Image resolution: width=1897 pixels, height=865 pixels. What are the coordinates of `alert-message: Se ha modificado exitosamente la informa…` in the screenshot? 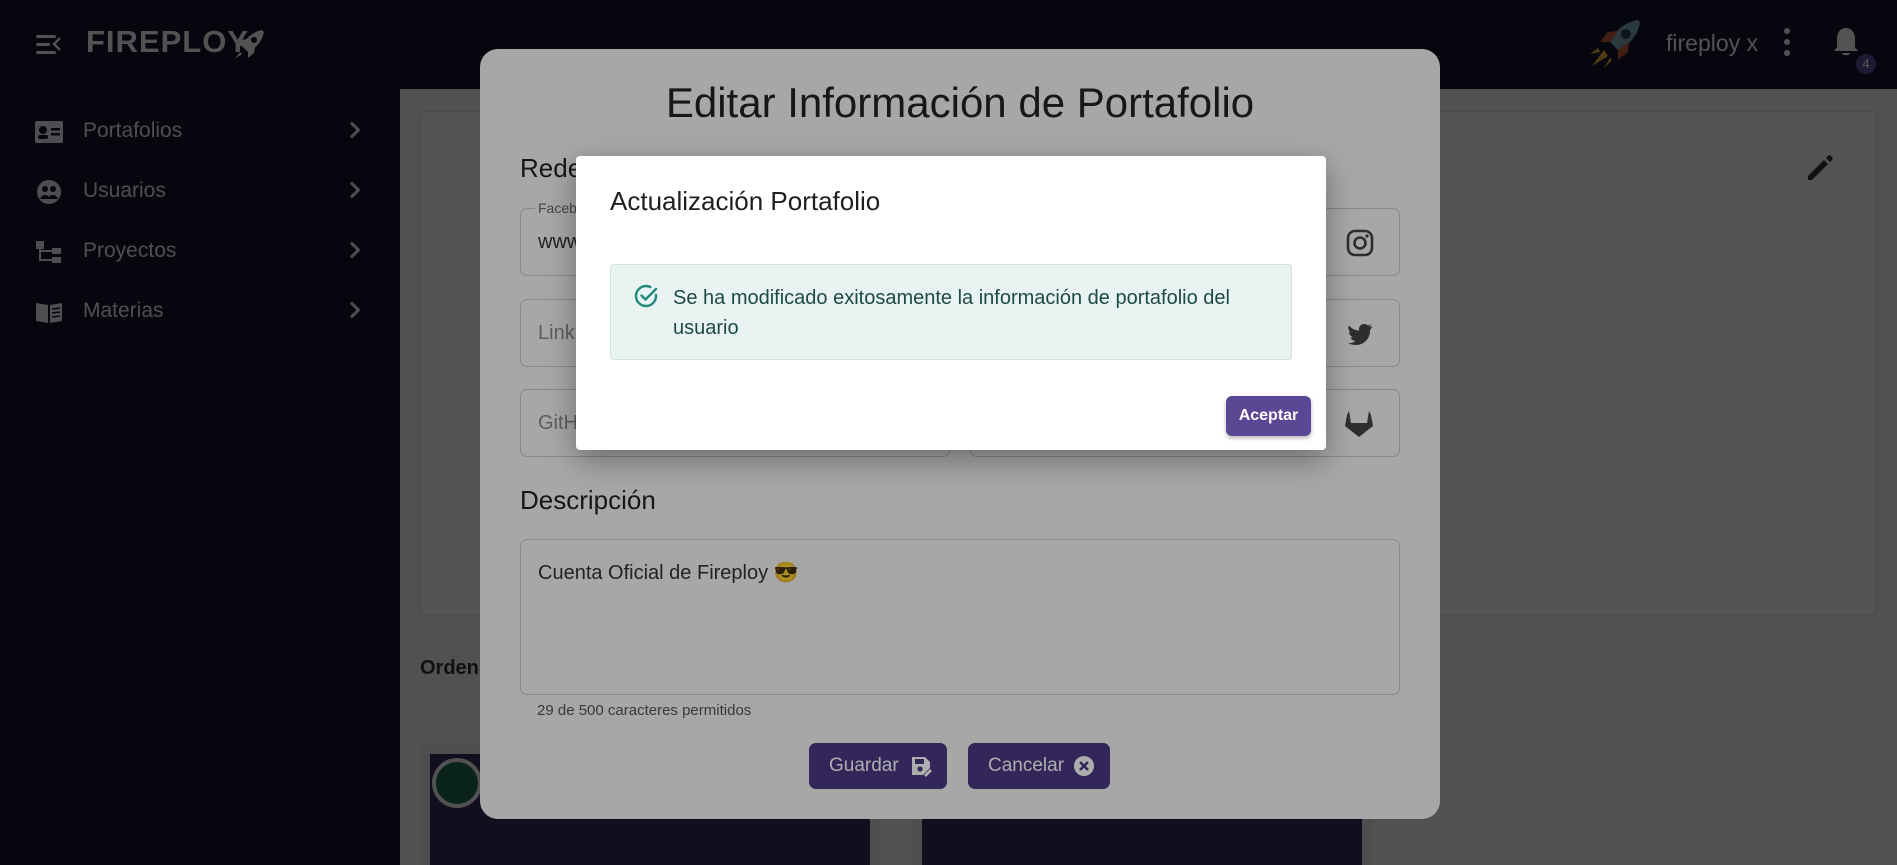 It's located at (951, 313).